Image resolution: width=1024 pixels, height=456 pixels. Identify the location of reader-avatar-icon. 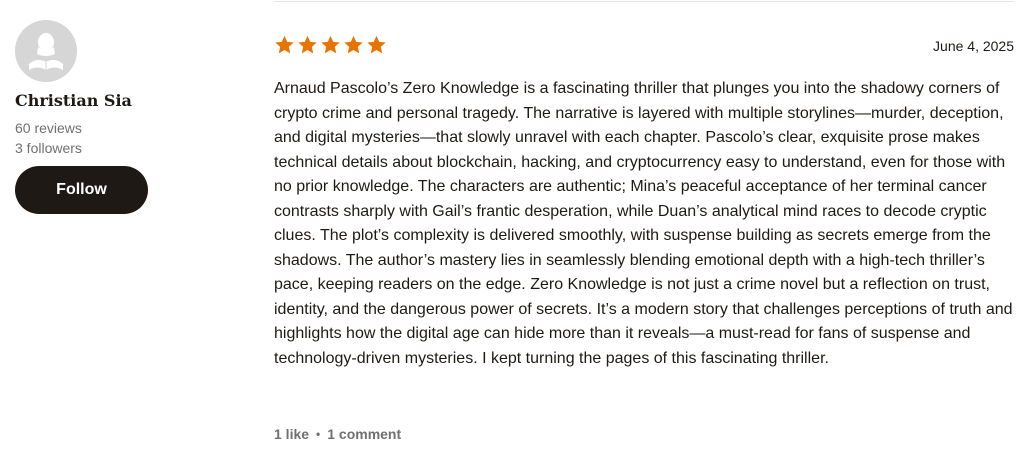
(46, 51).